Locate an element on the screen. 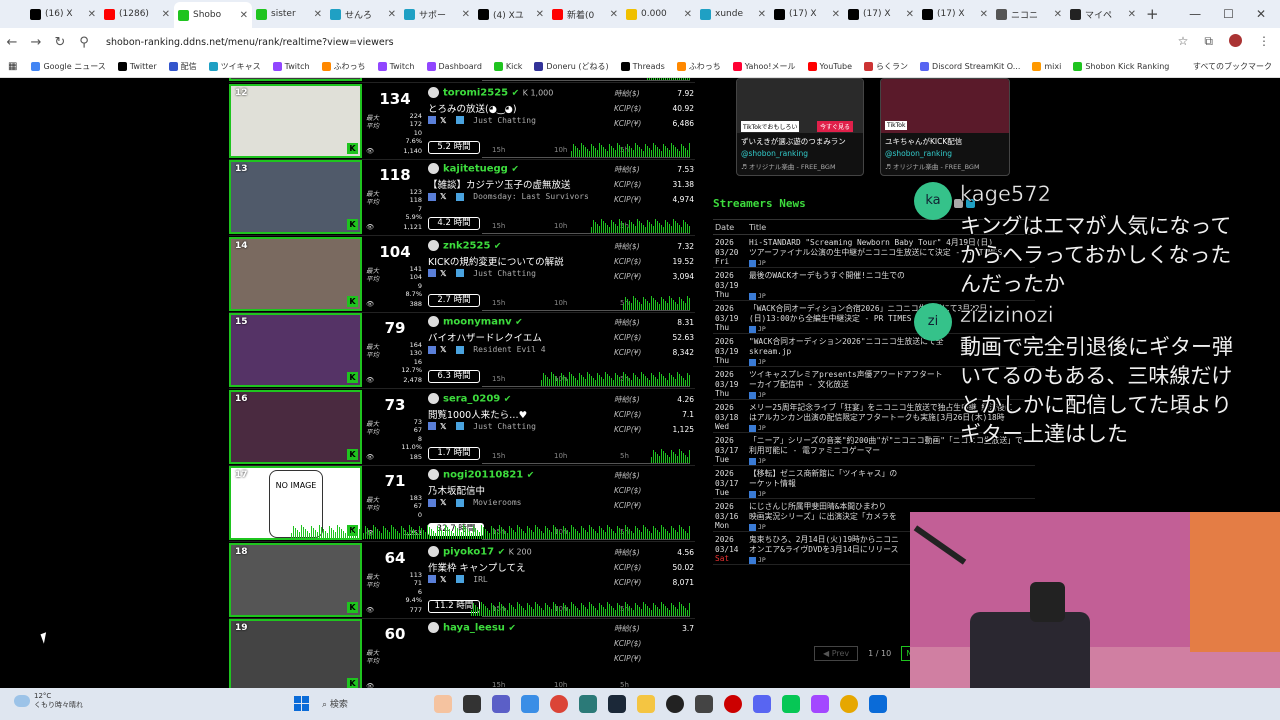 This screenshot has width=1280, height=720. folder-icon is located at coordinates (646, 704).